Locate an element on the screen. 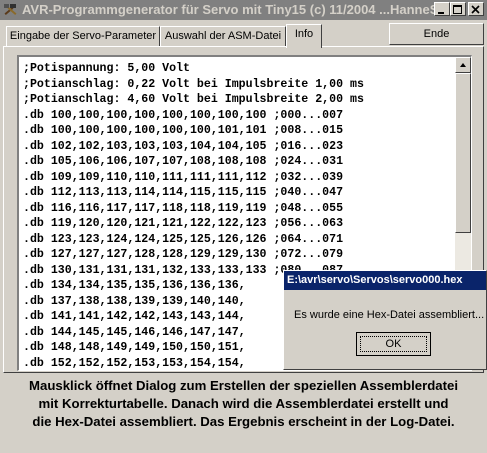 This screenshot has height=453, width=487. tab-label: Auswahl der ASM-Datei is located at coordinates (223, 36).